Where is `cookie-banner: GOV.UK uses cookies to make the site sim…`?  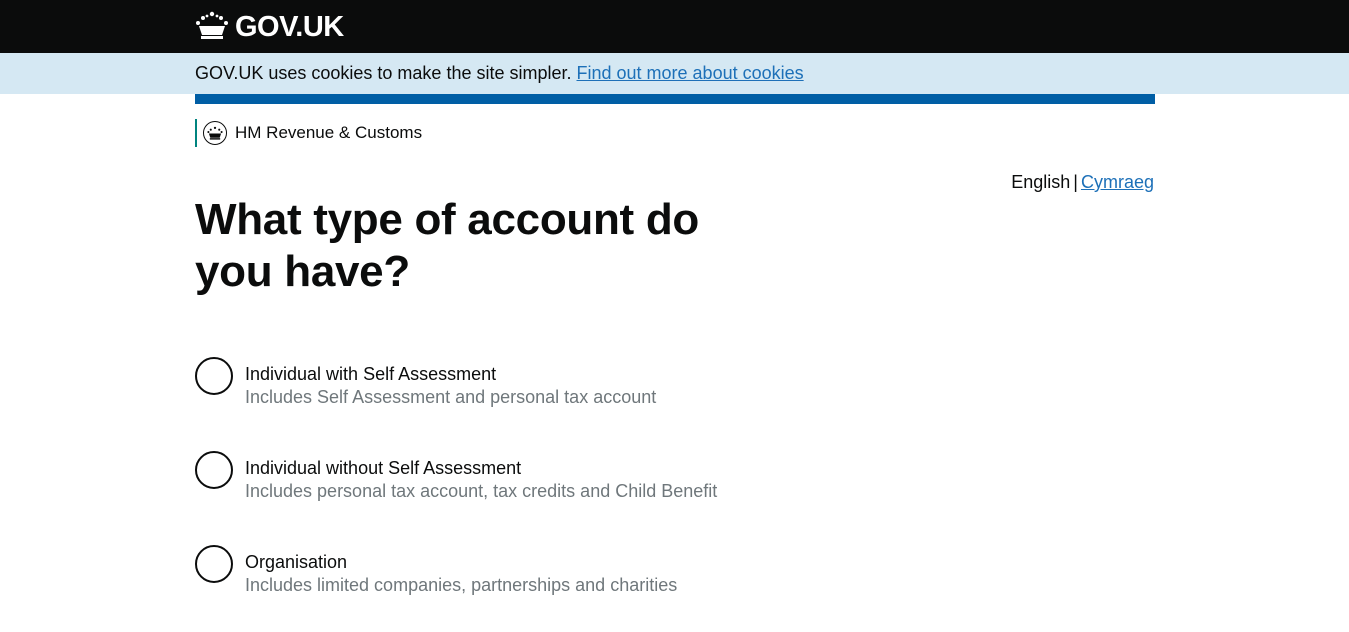 cookie-banner: GOV.UK uses cookies to make the site sim… is located at coordinates (674, 73).